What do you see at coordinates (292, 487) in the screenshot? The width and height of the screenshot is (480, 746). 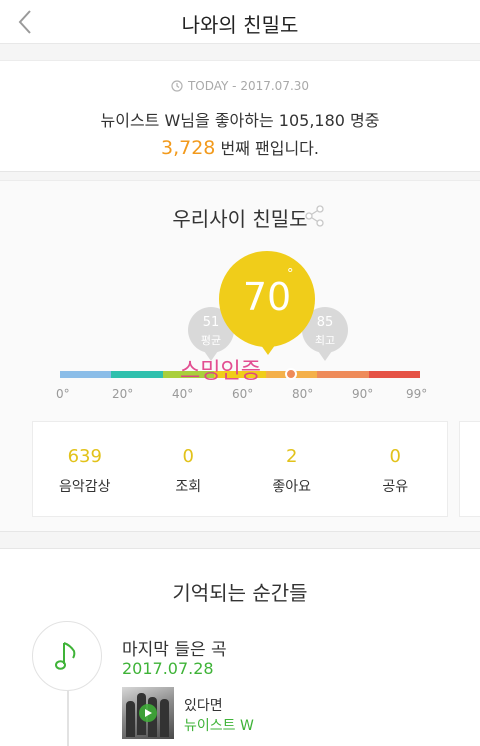 I see `stat-label: 좋아요` at bounding box center [292, 487].